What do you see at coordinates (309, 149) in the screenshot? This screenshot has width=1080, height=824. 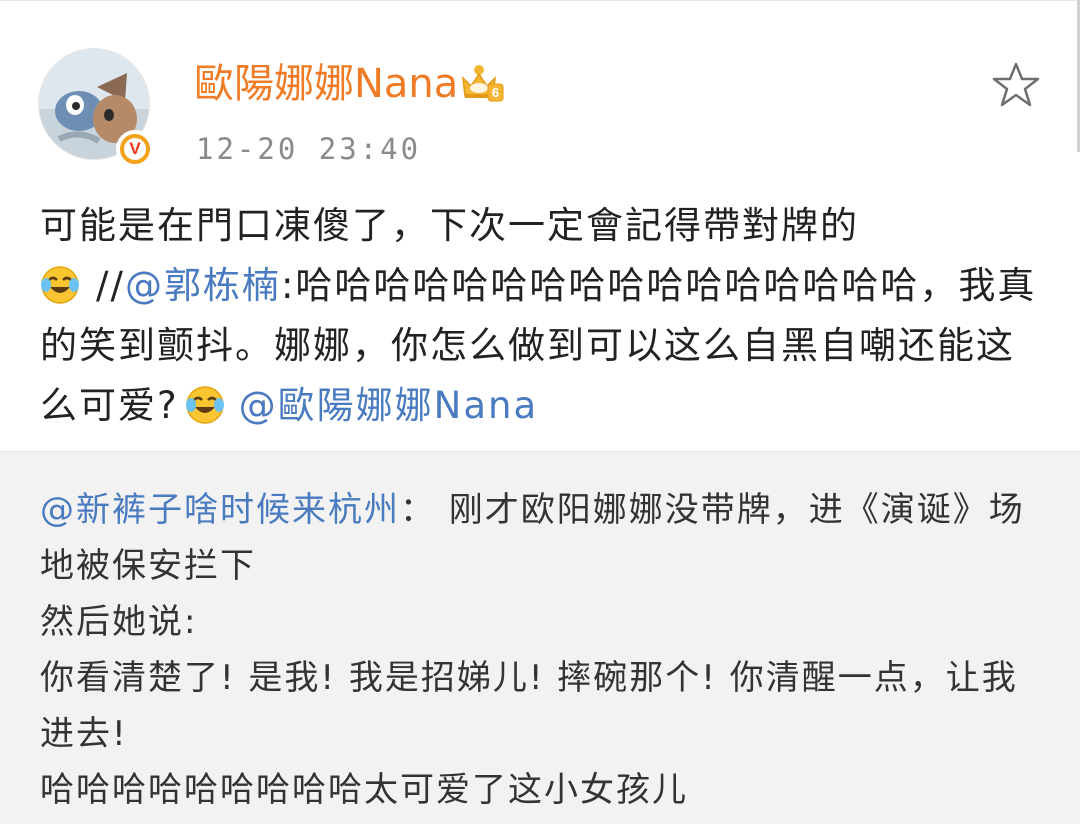 I see `post-timestamp: 12-20 23:40` at bounding box center [309, 149].